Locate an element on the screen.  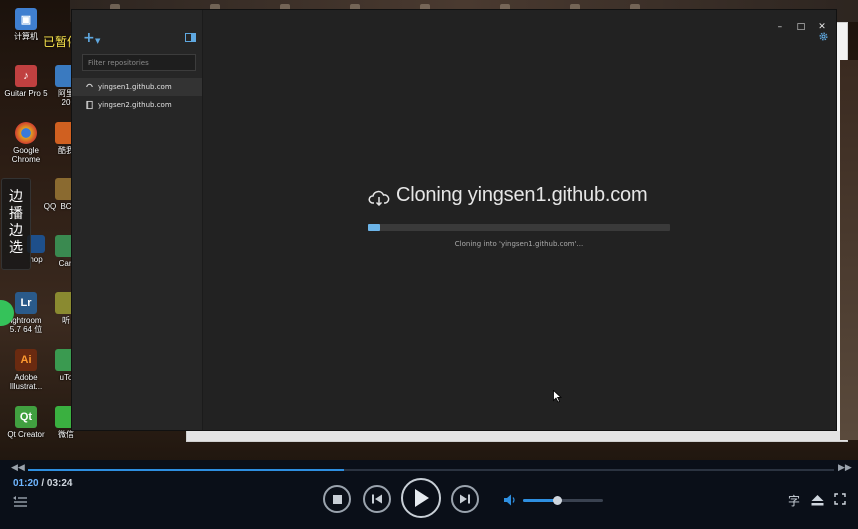
stop-icon is located at coordinates (337, 499).